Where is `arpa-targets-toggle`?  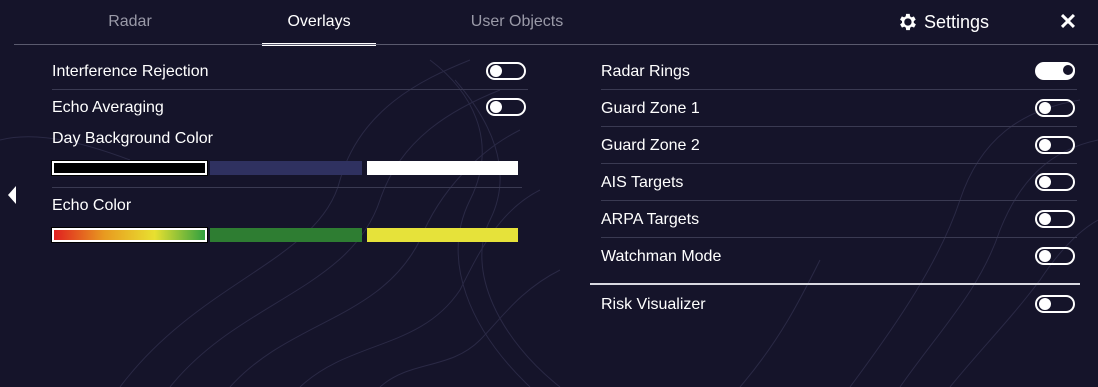 arpa-targets-toggle is located at coordinates (1055, 219).